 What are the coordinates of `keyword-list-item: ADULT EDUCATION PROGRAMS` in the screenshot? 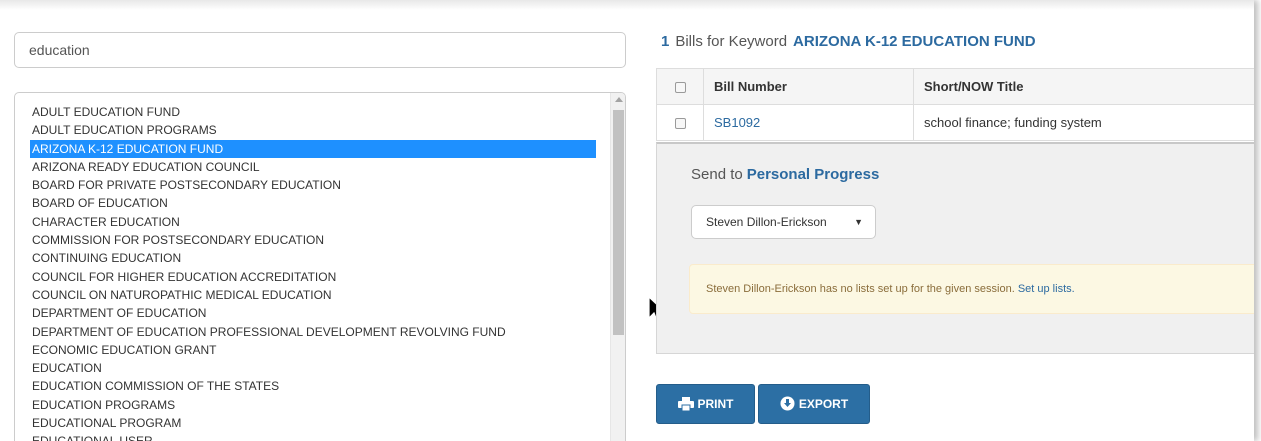 It's located at (313, 130).